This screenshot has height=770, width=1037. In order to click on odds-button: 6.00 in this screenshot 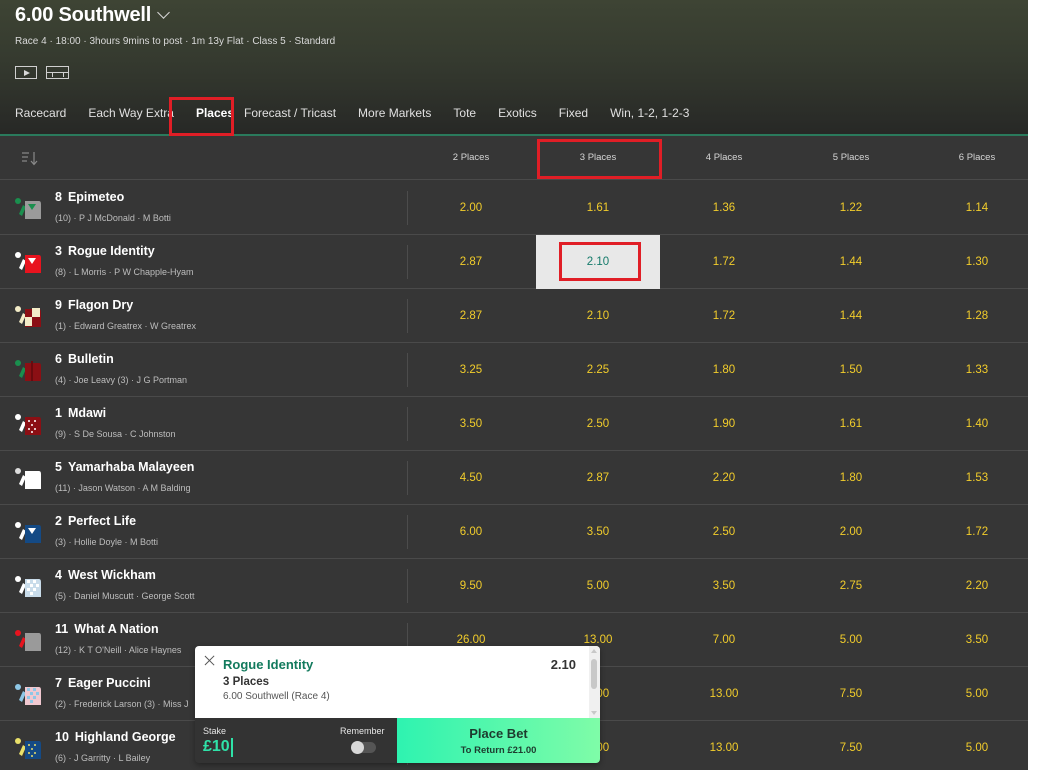, I will do `click(471, 532)`.